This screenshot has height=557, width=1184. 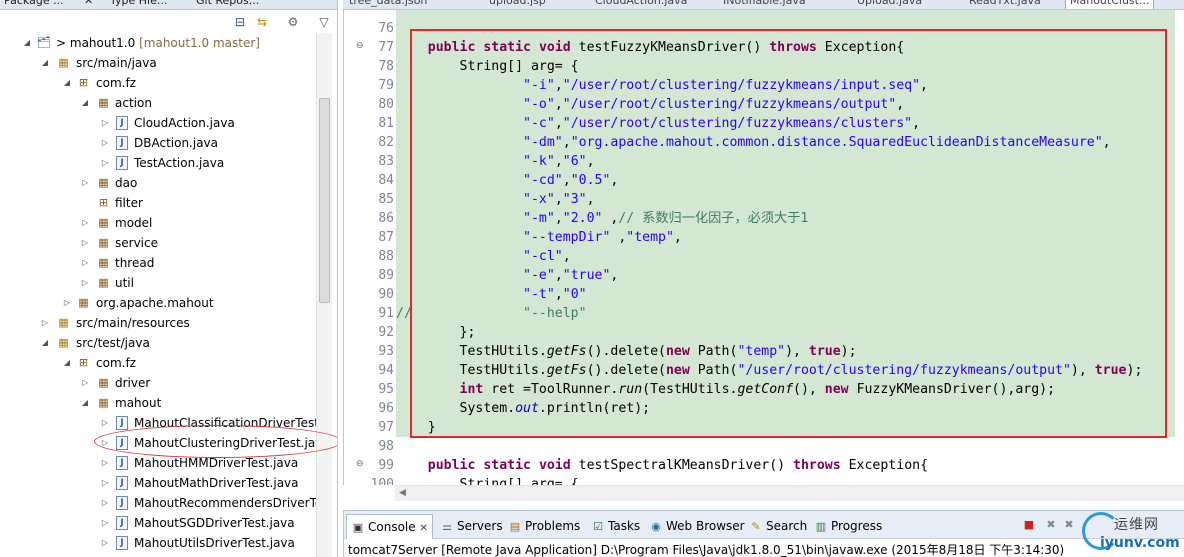 What do you see at coordinates (158, 163) in the screenshot?
I see `tree-item-file: ▷ J TestAction.java` at bounding box center [158, 163].